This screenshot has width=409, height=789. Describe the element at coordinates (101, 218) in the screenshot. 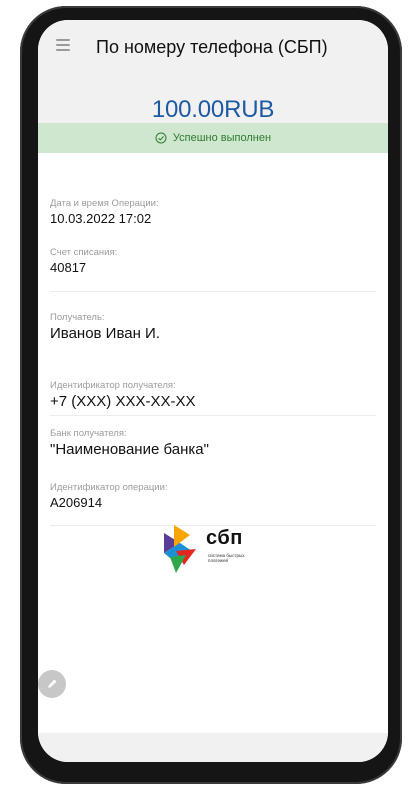

I see `datetime-value: 10.03.2022 17:02` at that location.